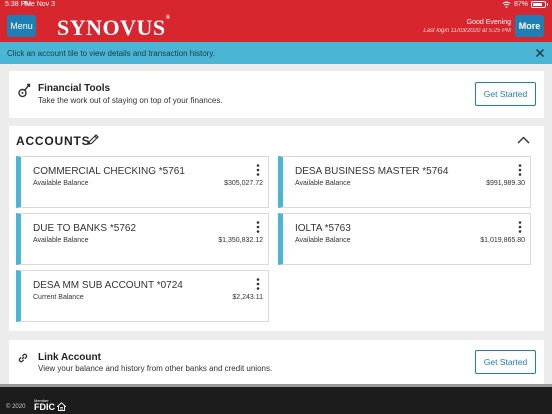 This screenshot has width=552, height=414. I want to click on close-icon, so click(540, 53).